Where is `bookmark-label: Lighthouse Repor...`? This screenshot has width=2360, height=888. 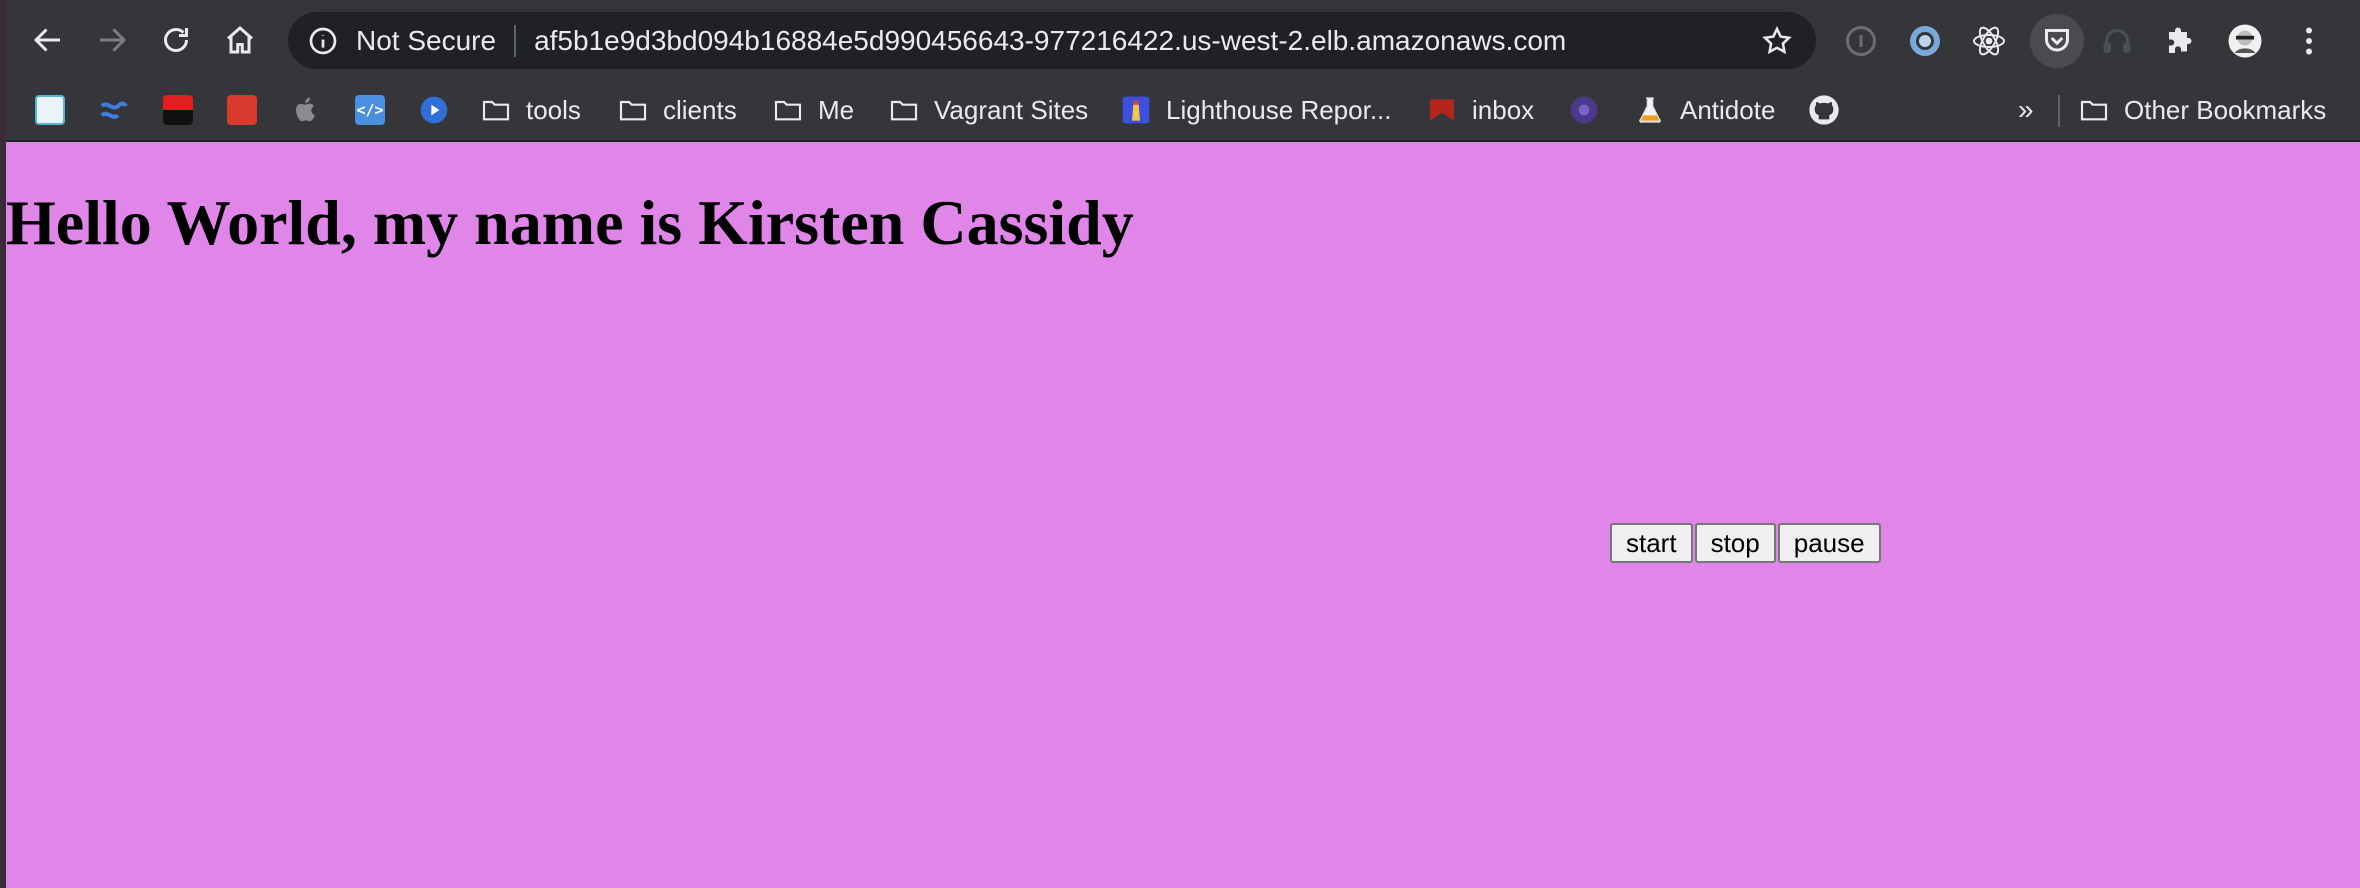 bookmark-label: Lighthouse Repor... is located at coordinates (1279, 109).